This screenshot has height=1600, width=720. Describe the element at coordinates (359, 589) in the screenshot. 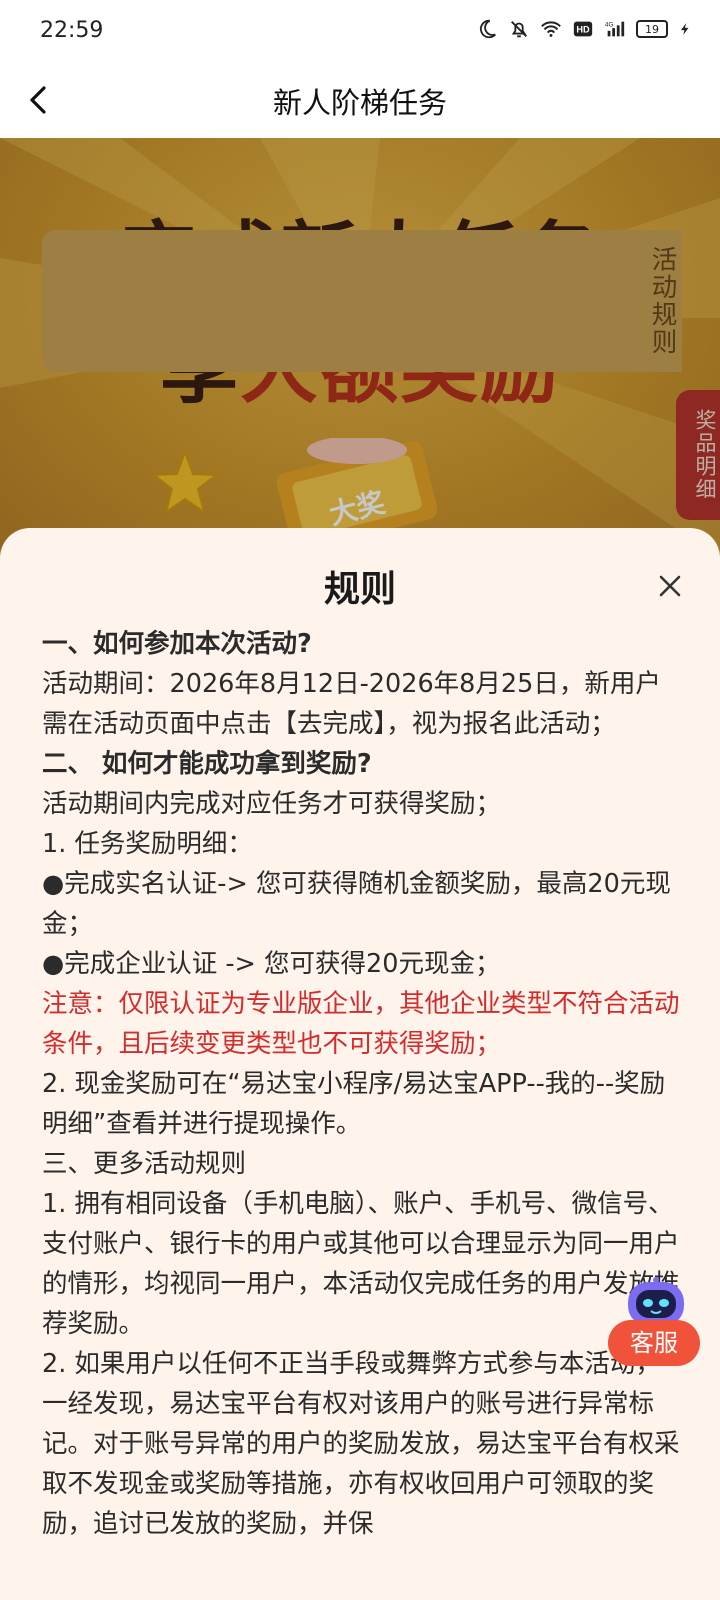

I see `sheet-title: 规则` at that location.